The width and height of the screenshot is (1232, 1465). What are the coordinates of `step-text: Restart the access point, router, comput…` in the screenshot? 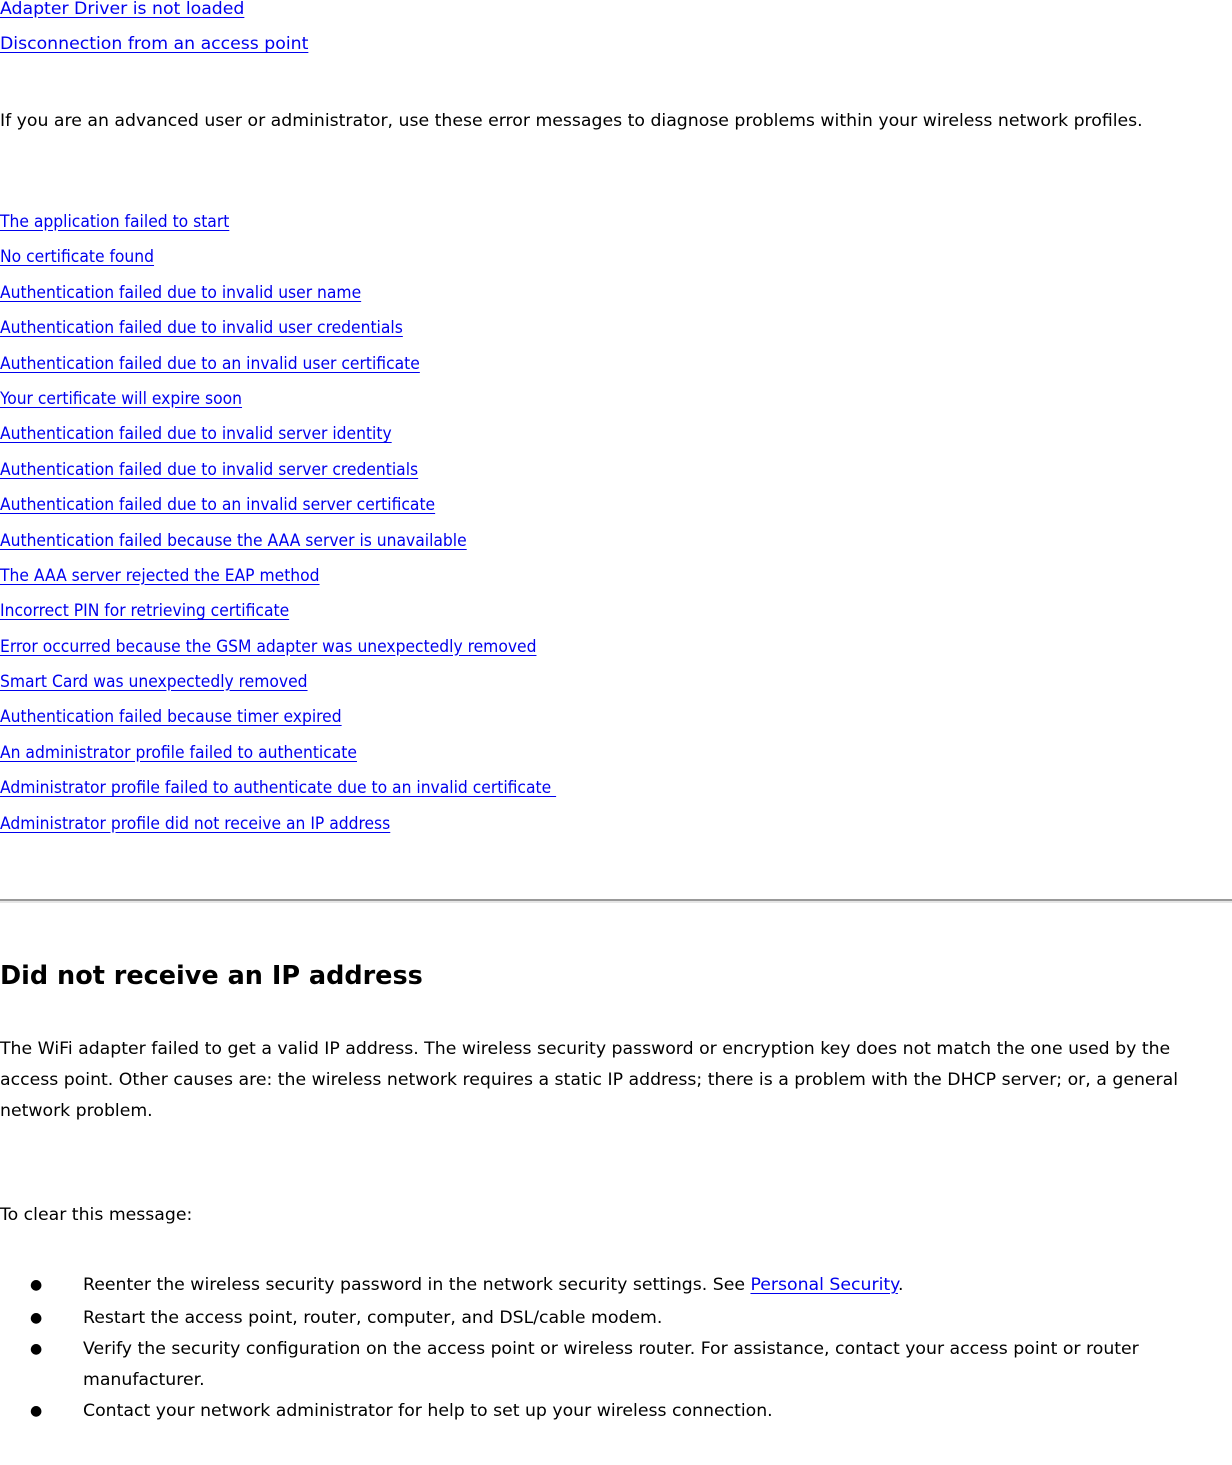 It's located at (373, 1318).